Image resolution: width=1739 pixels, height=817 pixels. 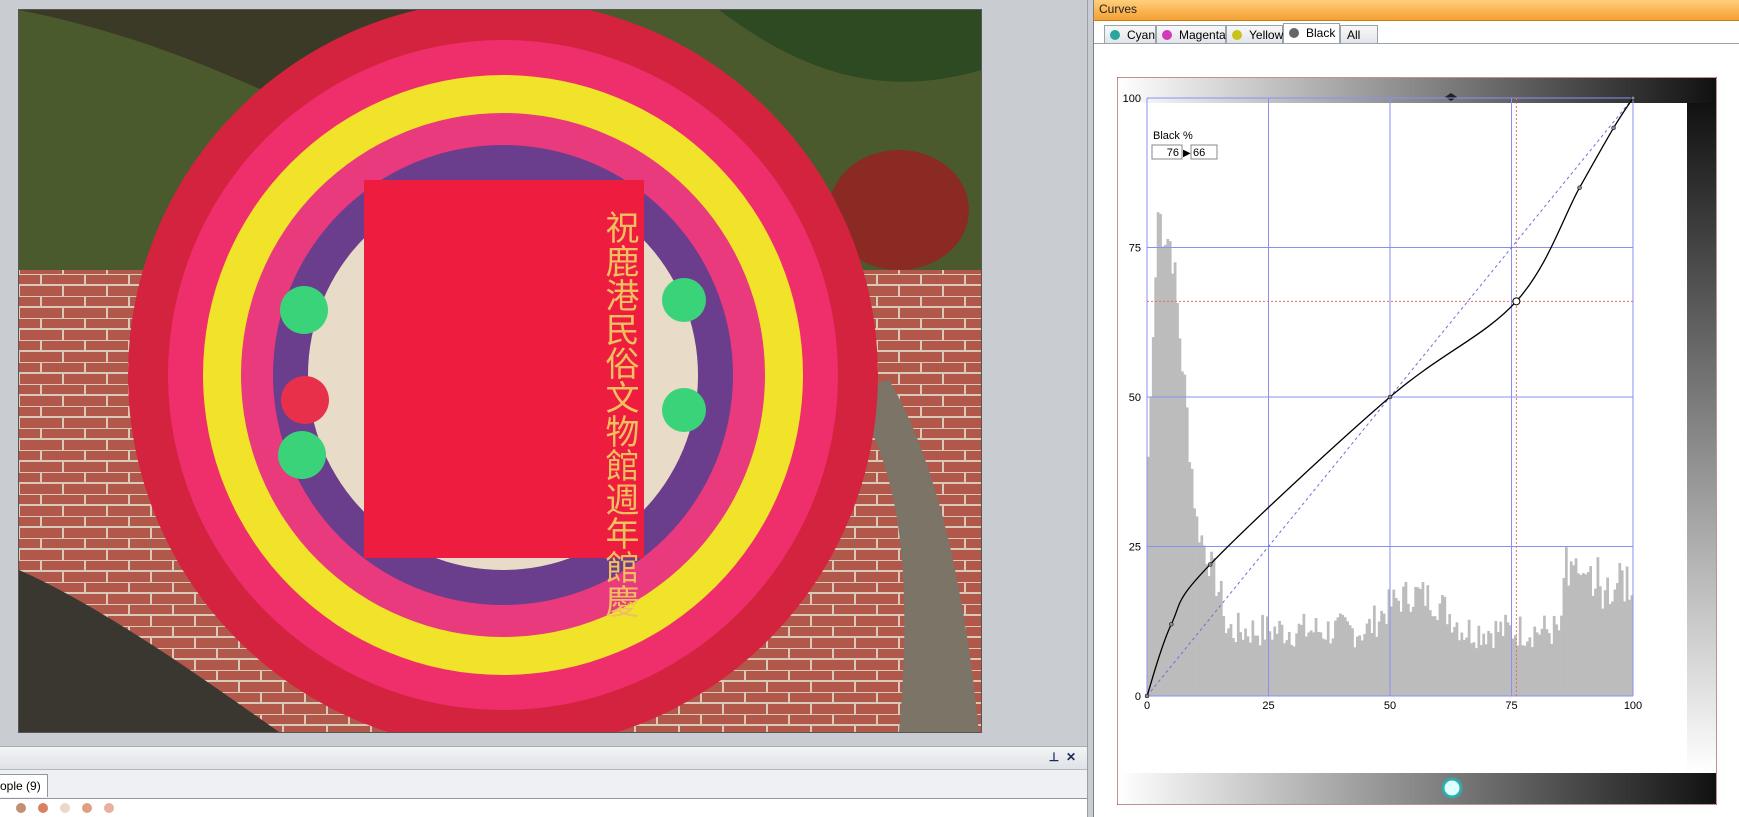 What do you see at coordinates (1511, 706) in the screenshot?
I see `x-tick-label: 75` at bounding box center [1511, 706].